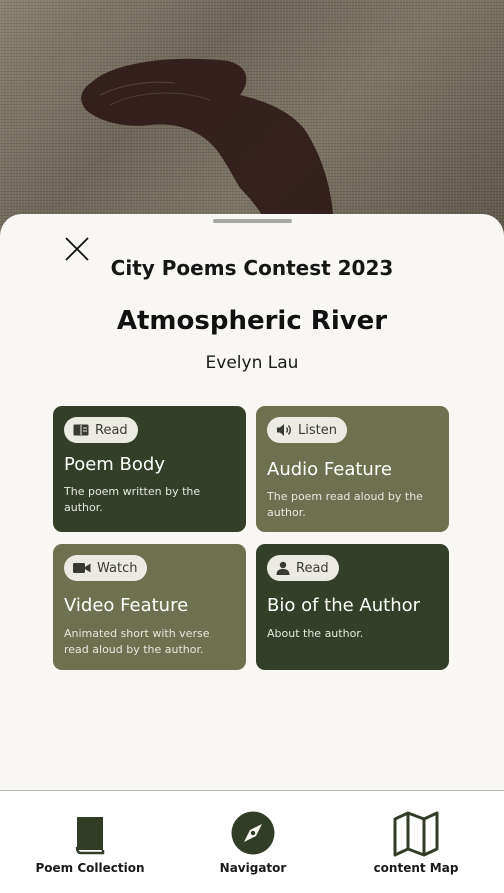 This screenshot has width=504, height=893. I want to click on card-description: About the author., so click(315, 633).